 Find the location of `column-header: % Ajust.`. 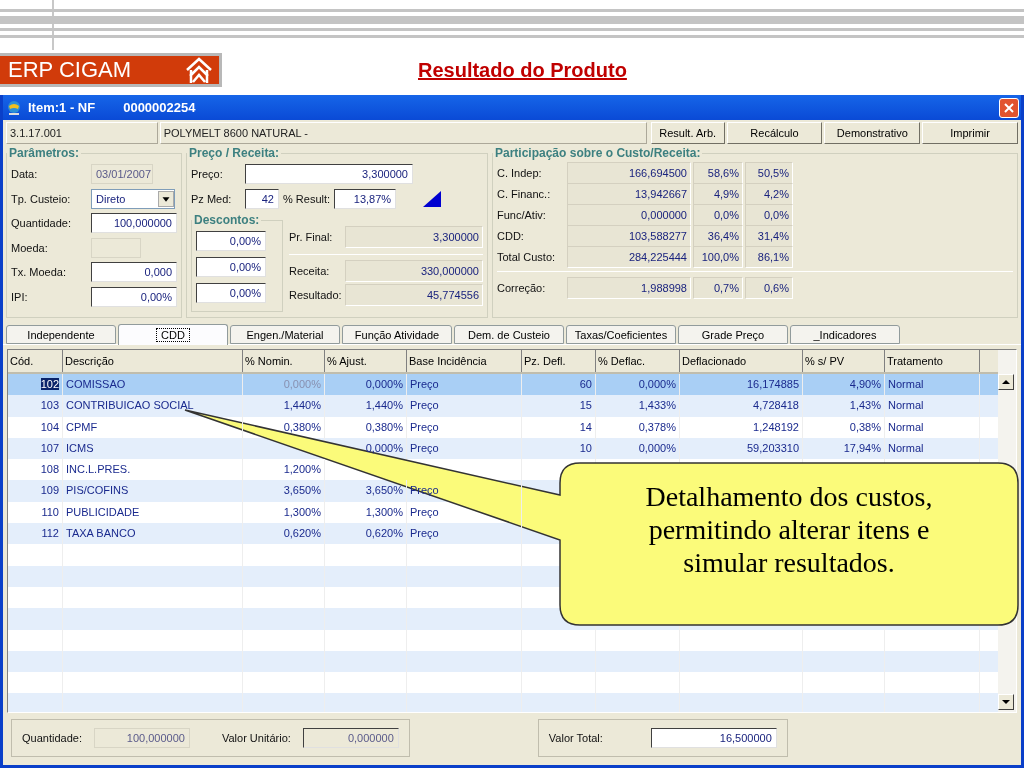

column-header: % Ajust. is located at coordinates (366, 361).